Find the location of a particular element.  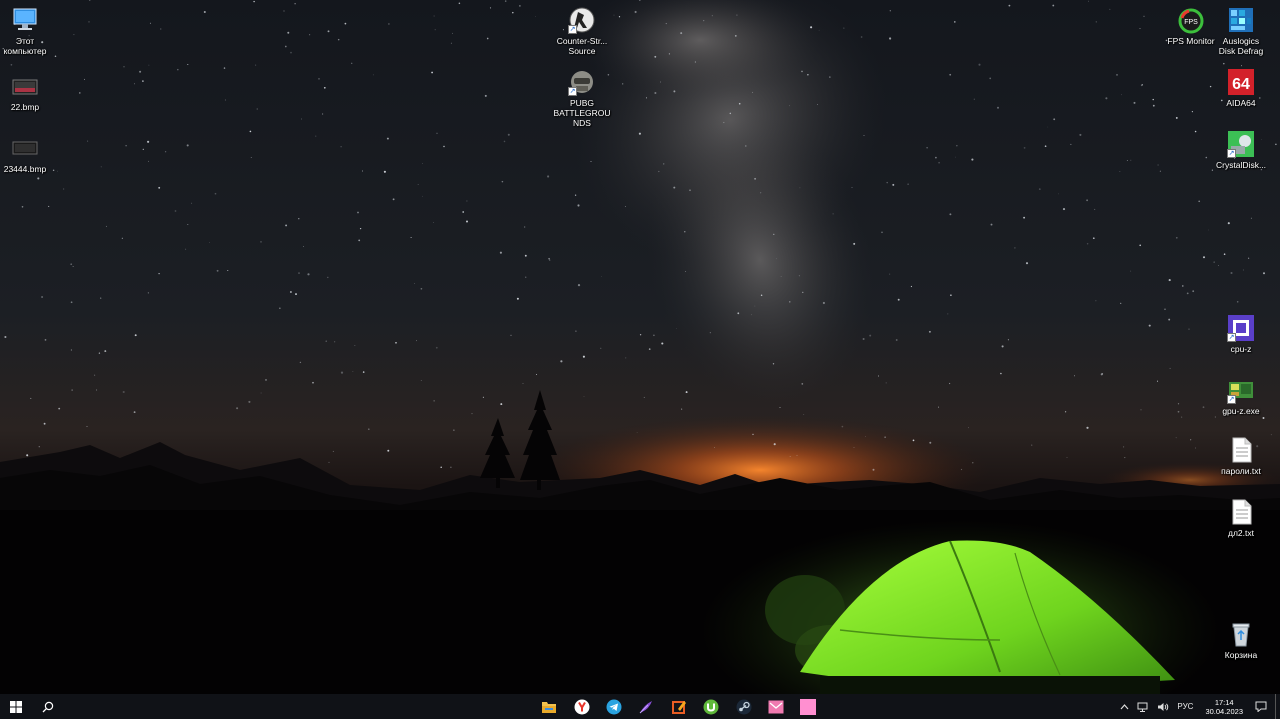

pink-square-icon is located at coordinates (808, 706).